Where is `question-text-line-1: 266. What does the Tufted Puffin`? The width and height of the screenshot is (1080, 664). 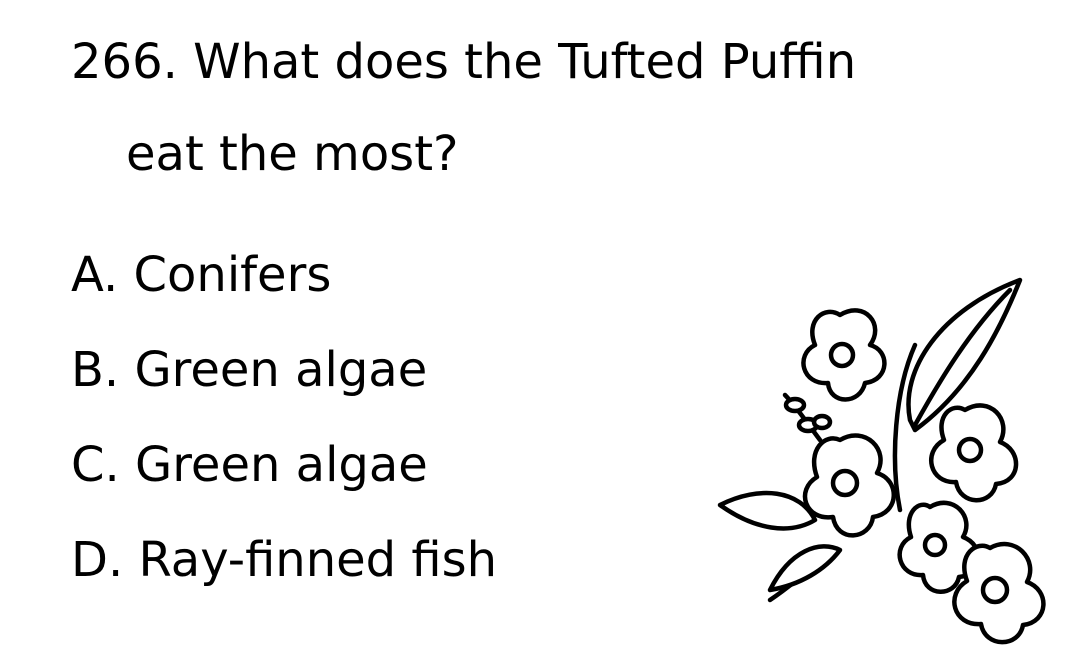 question-text-line-1: 266. What does the Tufted Puffin is located at coordinates (464, 62).